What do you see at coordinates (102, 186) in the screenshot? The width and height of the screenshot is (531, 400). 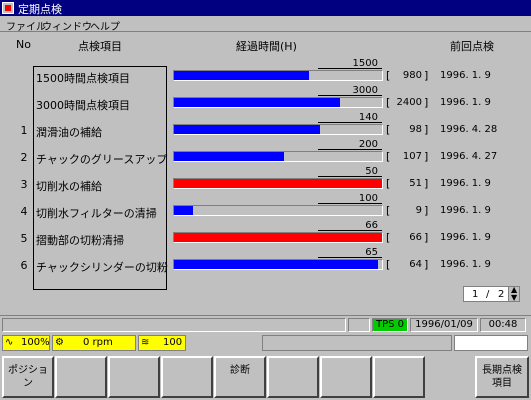 I see `row-item-name: 切削水の補給` at bounding box center [102, 186].